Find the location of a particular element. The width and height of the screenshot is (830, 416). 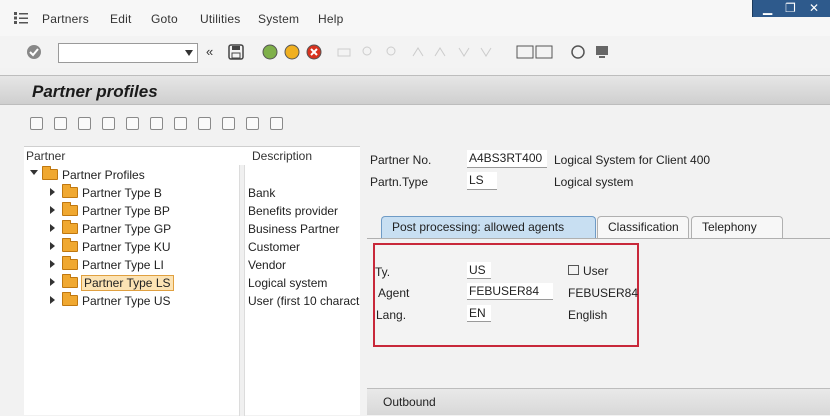

tree-item-li: Partner Type LI Vendor is located at coordinates (192, 265).